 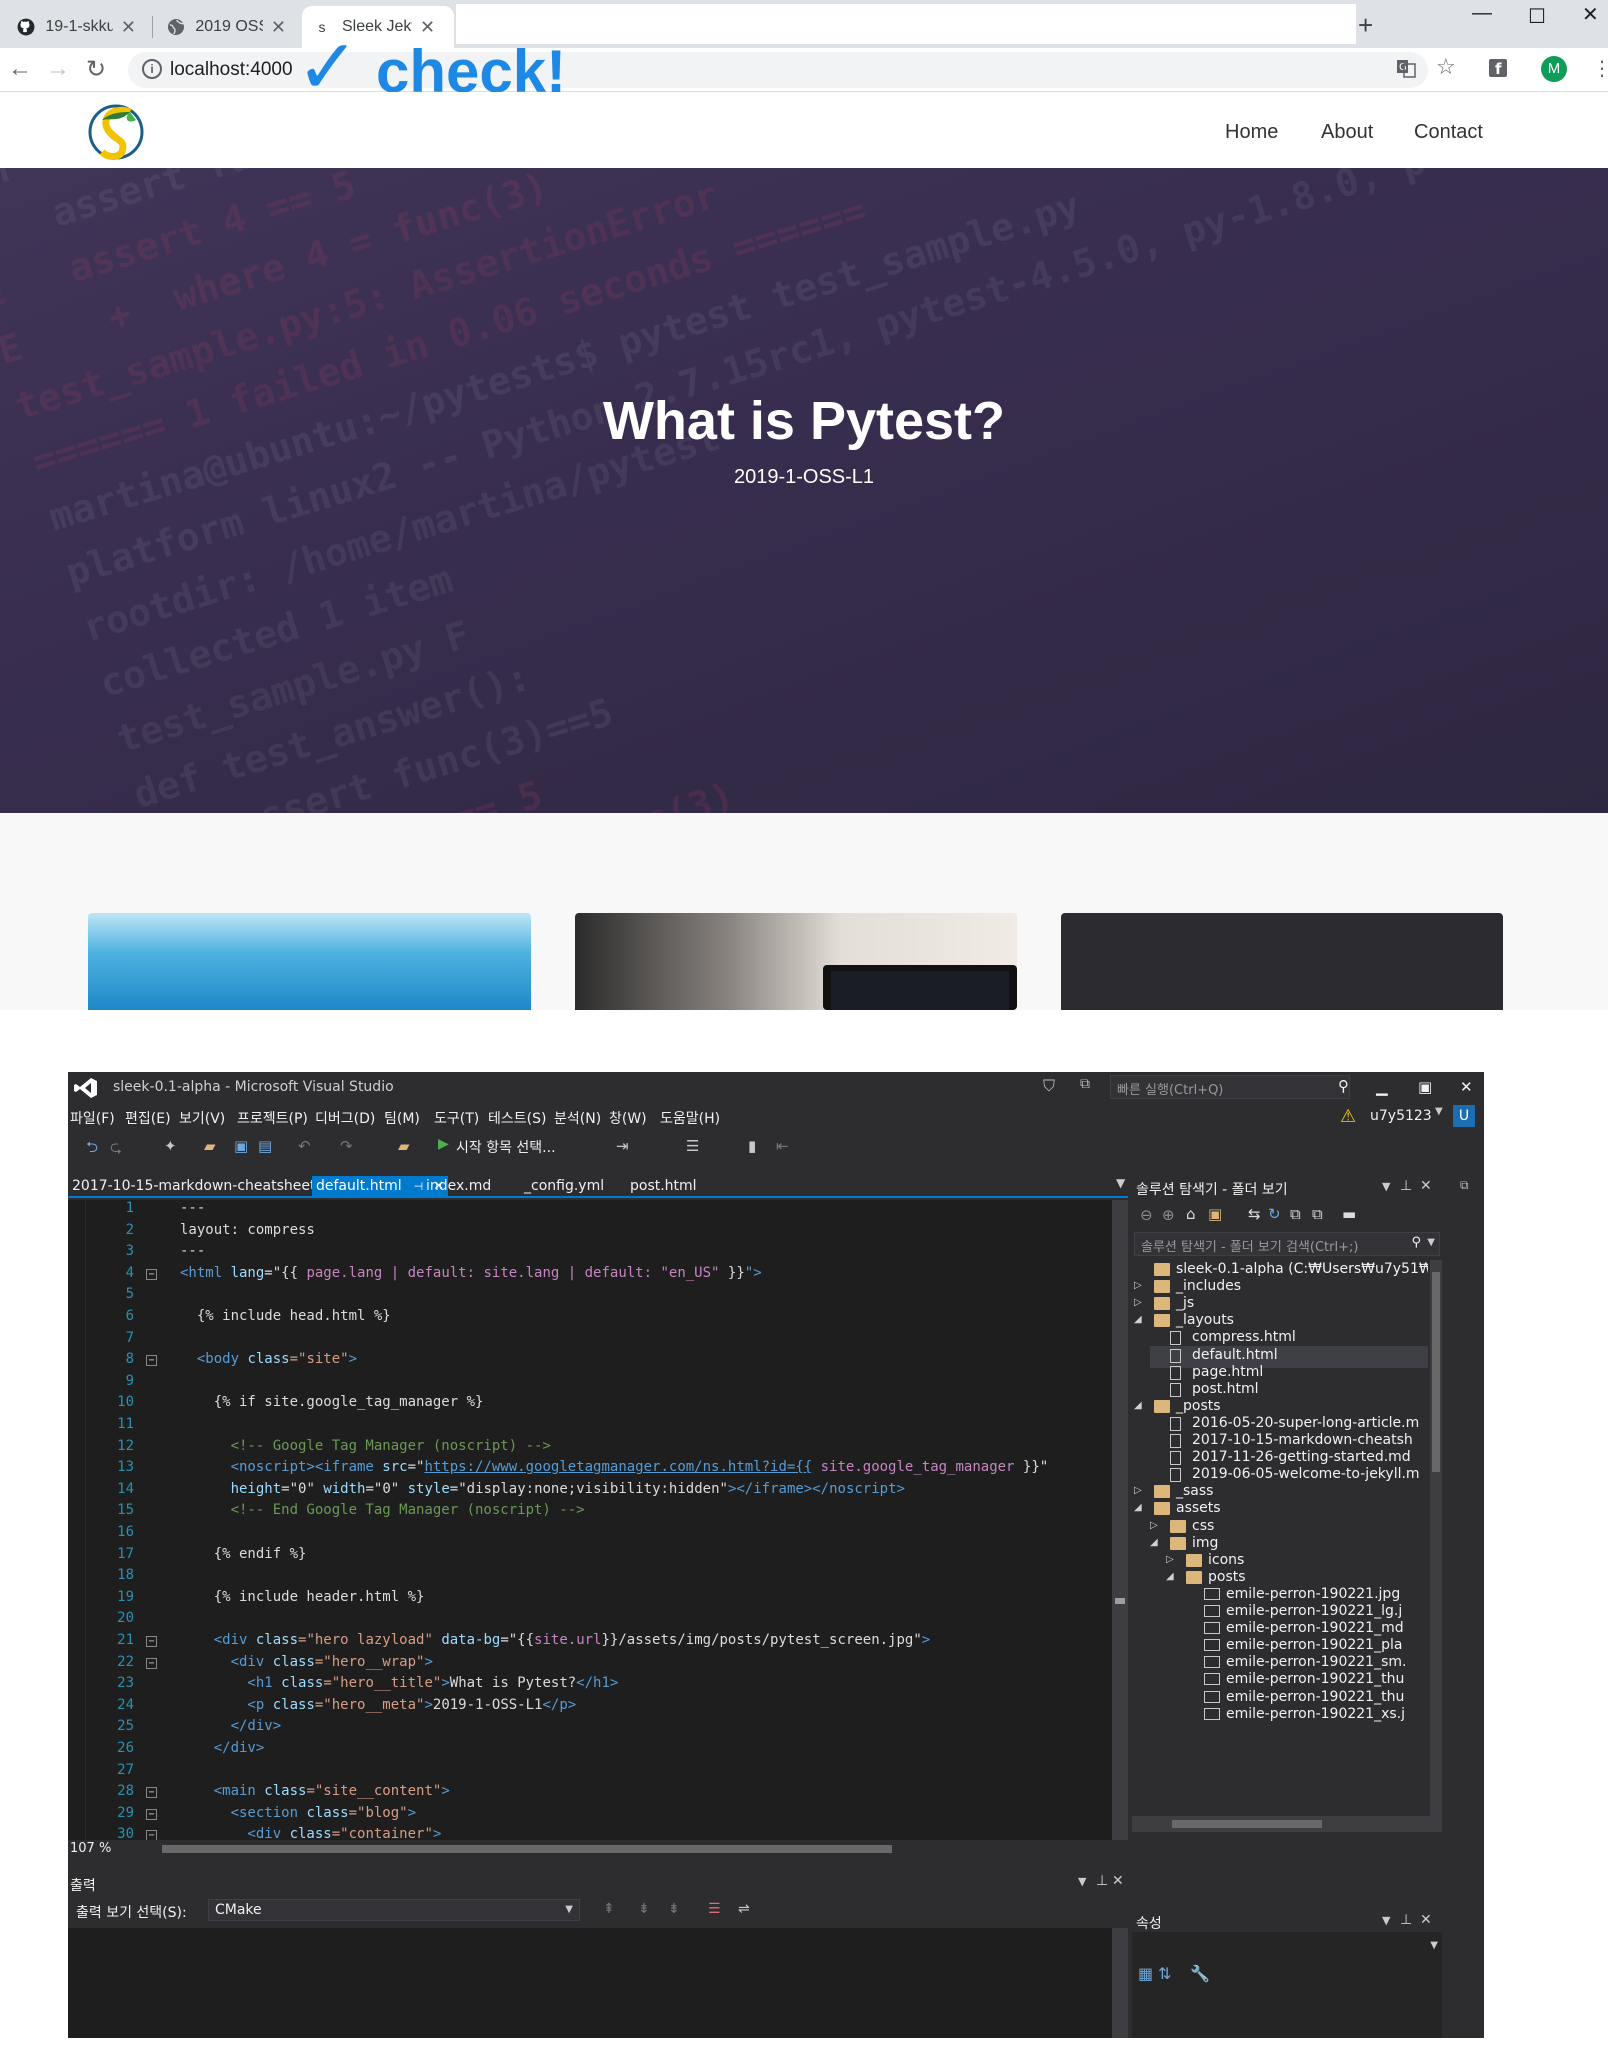 What do you see at coordinates (402, 1118) in the screenshot?
I see `vs-menu-item: 팀(M)` at bounding box center [402, 1118].